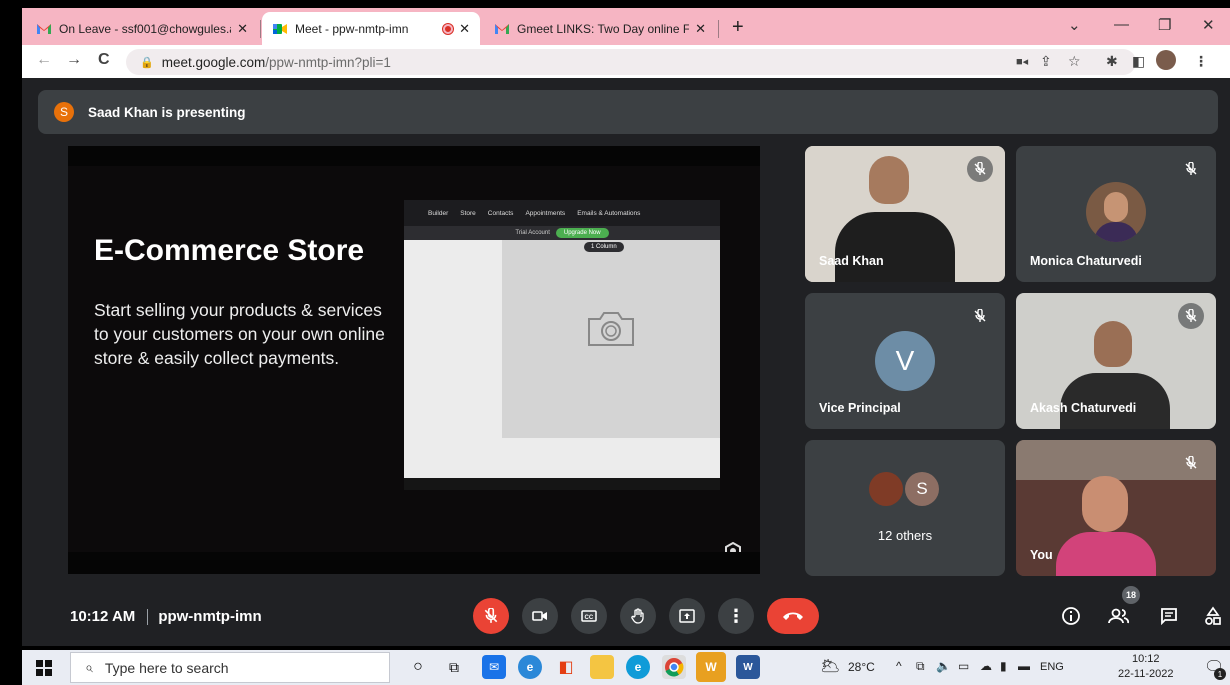  I want to click on close-window-button: ✕, so click(1208, 25).